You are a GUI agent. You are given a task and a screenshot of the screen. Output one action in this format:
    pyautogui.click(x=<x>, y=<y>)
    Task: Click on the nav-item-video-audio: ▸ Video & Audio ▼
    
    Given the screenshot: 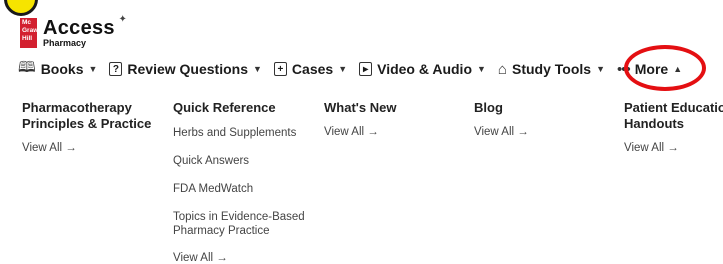 What is the action you would take?
    pyautogui.click(x=422, y=69)
    